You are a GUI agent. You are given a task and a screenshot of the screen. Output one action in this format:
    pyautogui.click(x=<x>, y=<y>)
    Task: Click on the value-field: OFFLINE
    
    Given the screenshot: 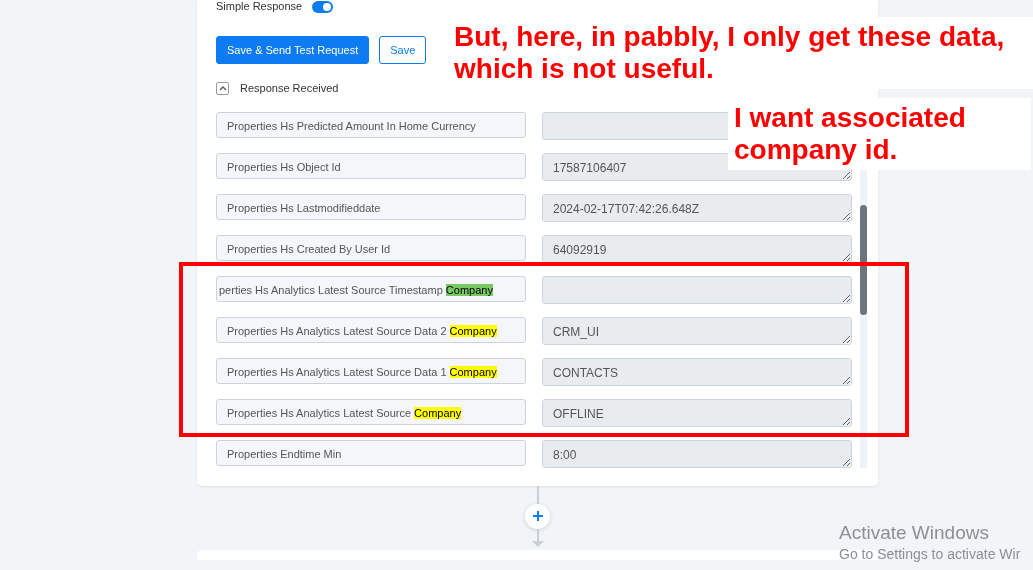 What is the action you would take?
    pyautogui.click(x=697, y=412)
    